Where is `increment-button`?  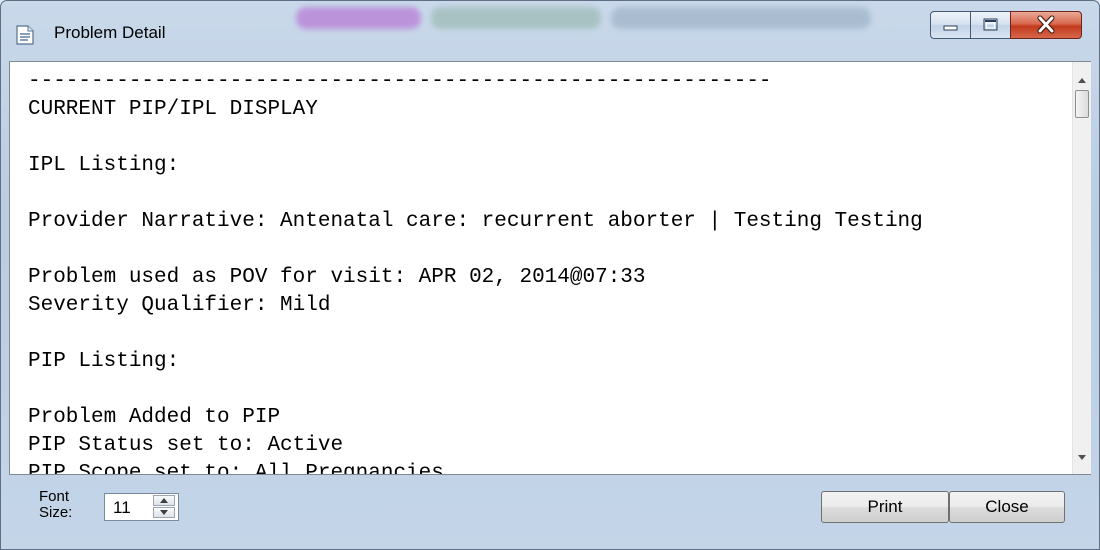
increment-button is located at coordinates (164, 500).